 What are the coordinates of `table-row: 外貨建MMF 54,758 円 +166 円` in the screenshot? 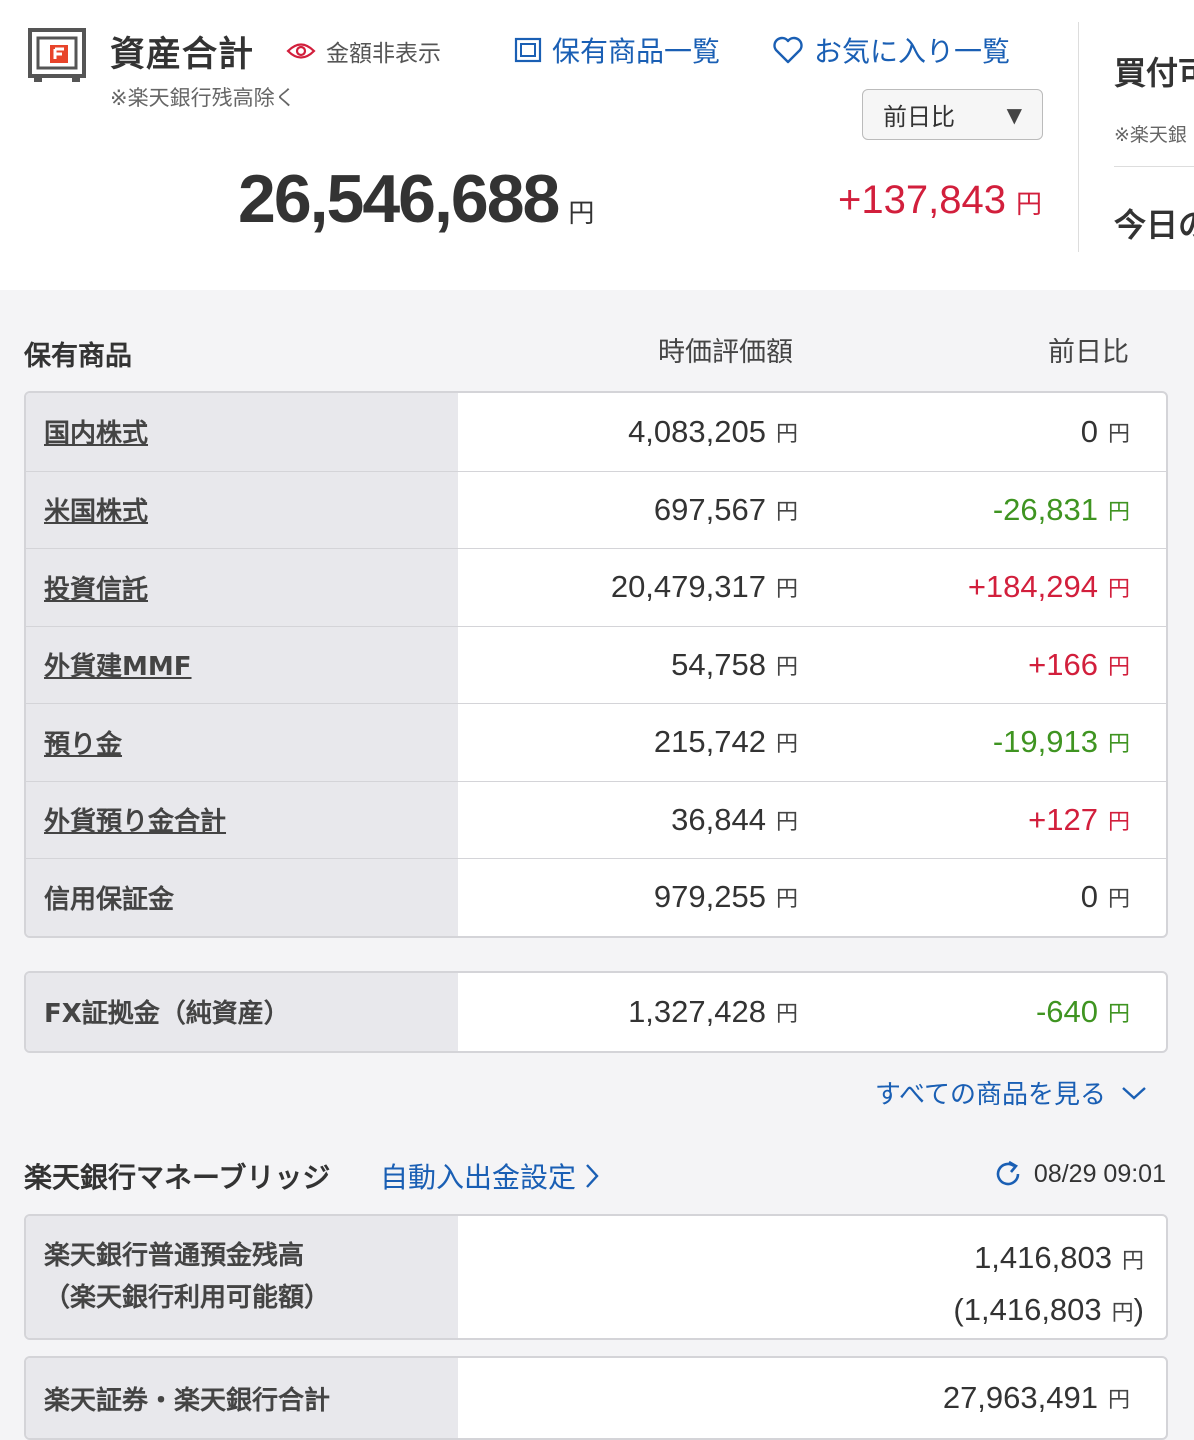 It's located at (596, 664).